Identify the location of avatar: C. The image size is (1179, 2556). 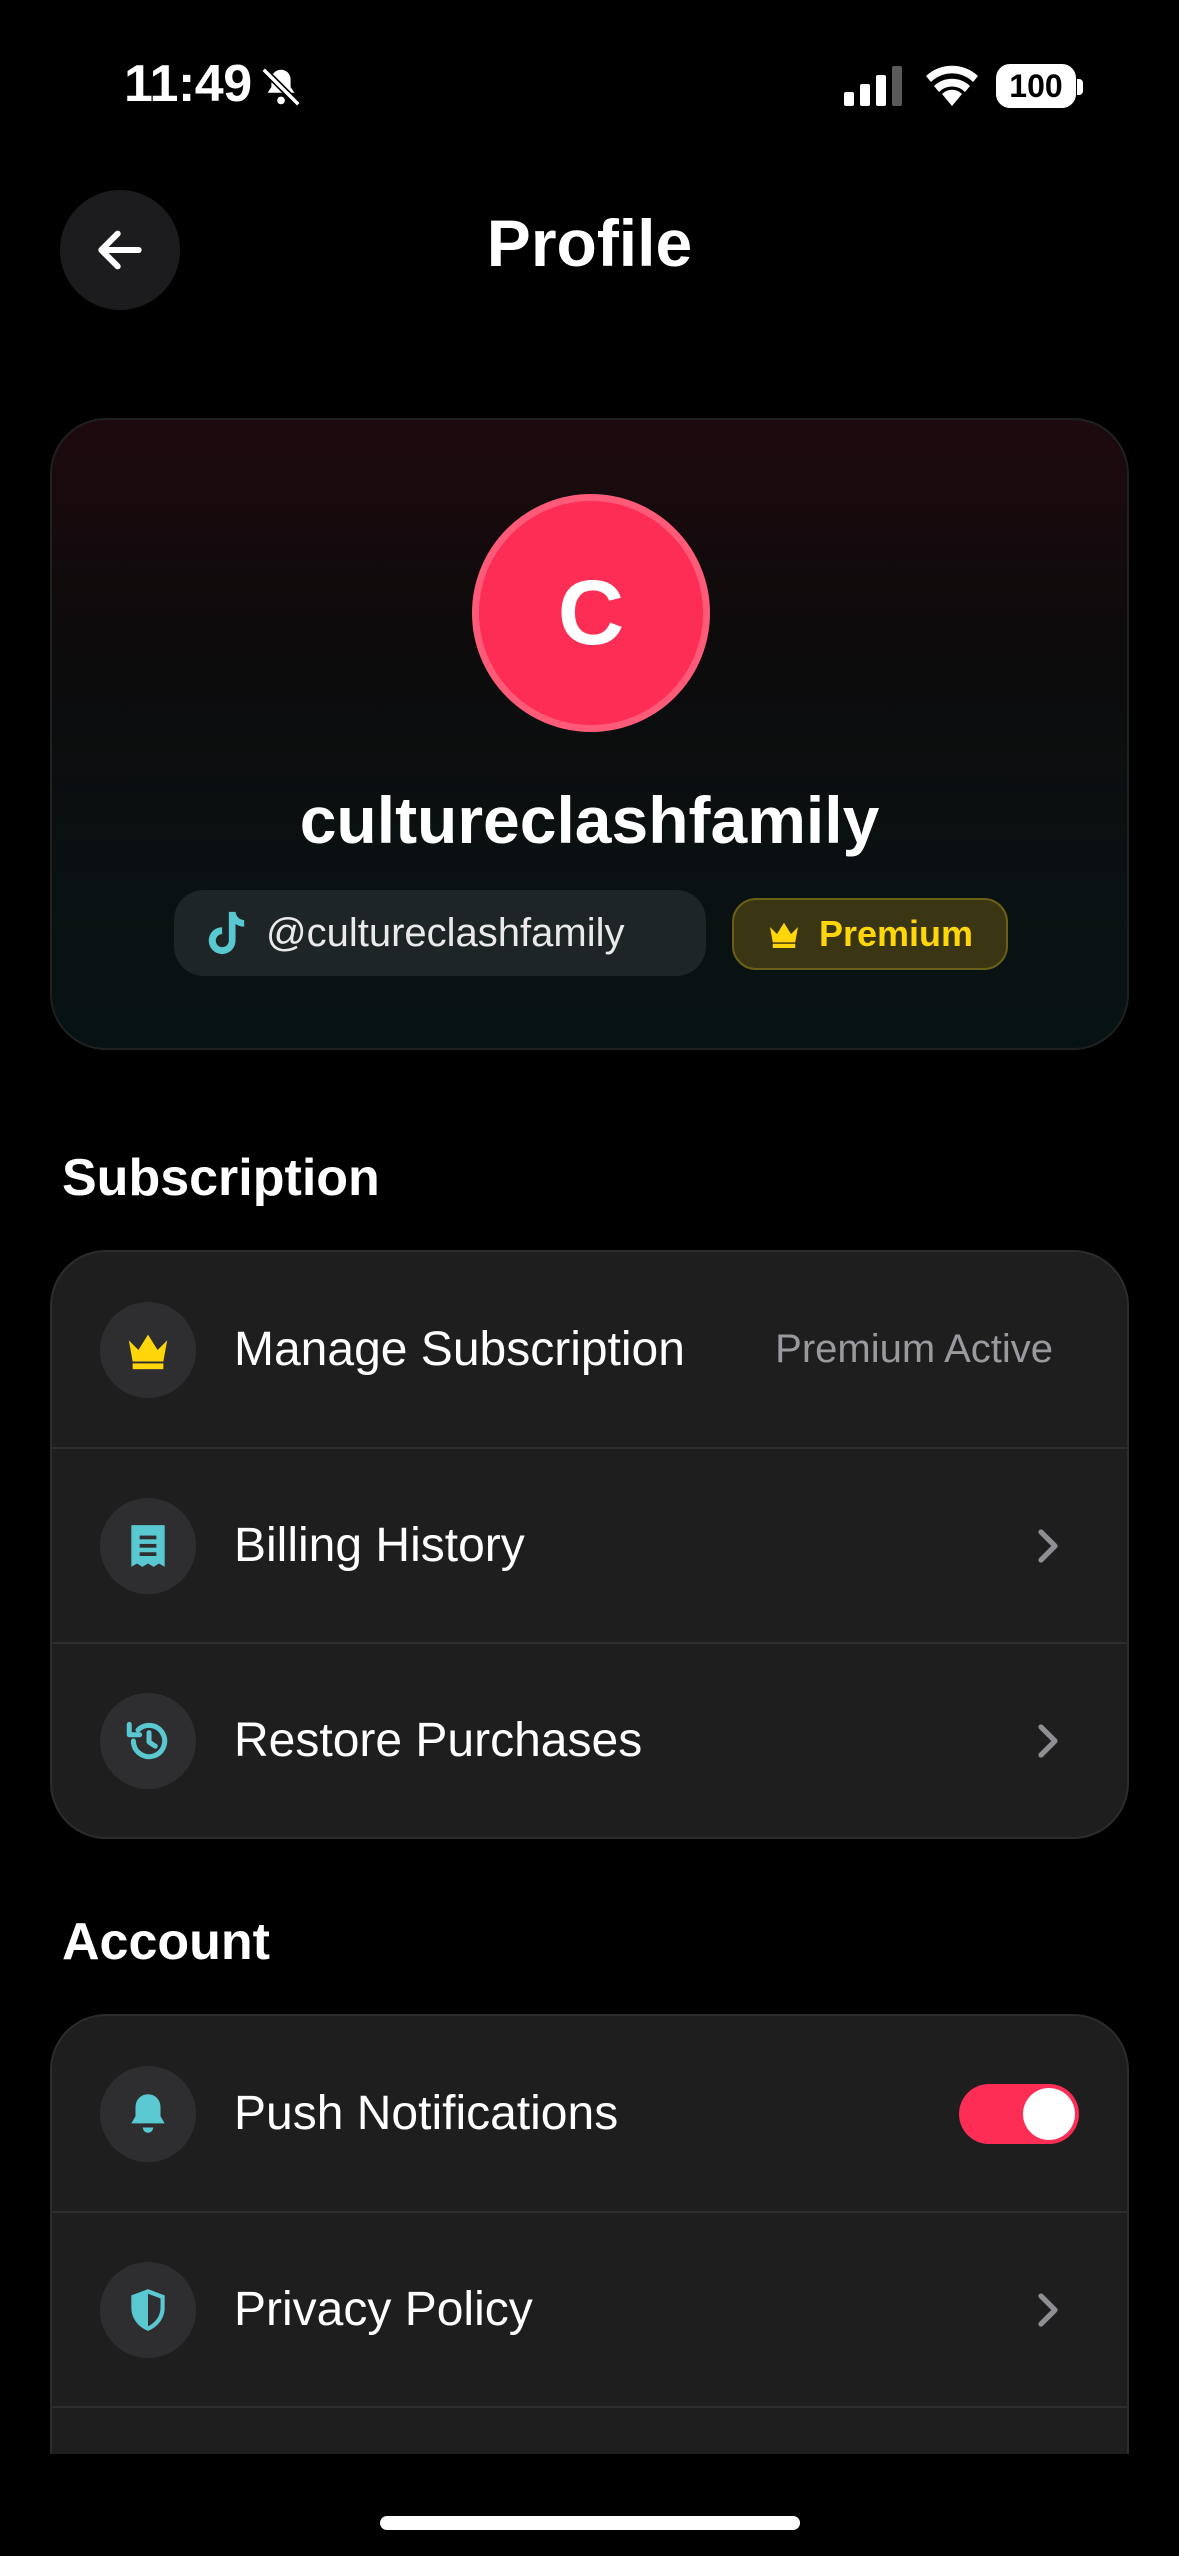
(591, 613).